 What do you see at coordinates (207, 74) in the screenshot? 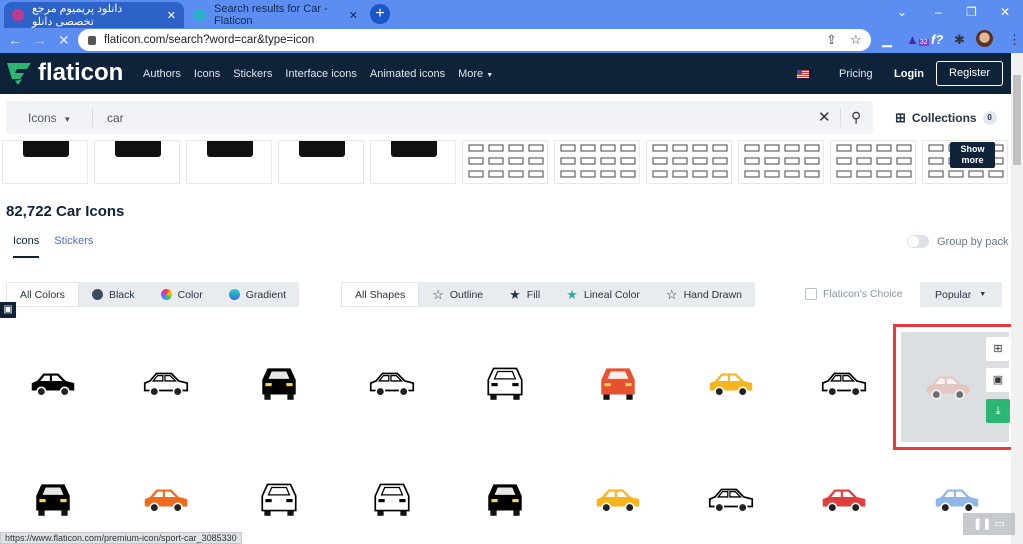
I see `nav-icons: Icons` at bounding box center [207, 74].